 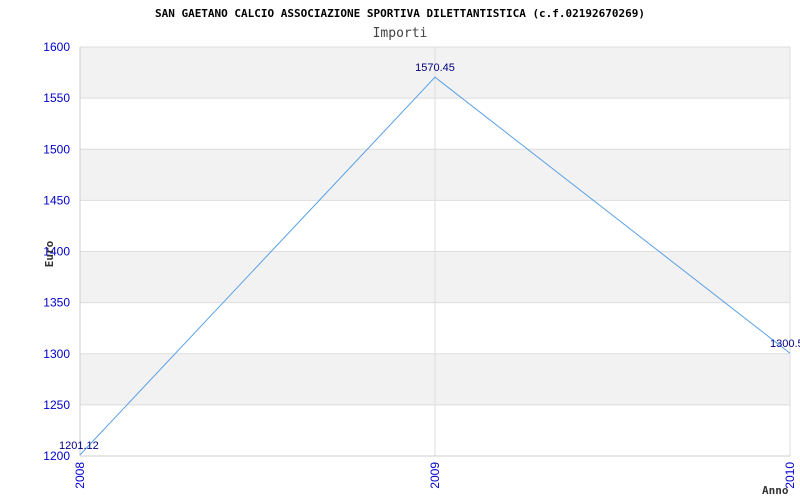 What do you see at coordinates (56, 405) in the screenshot?
I see `y-tick-1250: 1250` at bounding box center [56, 405].